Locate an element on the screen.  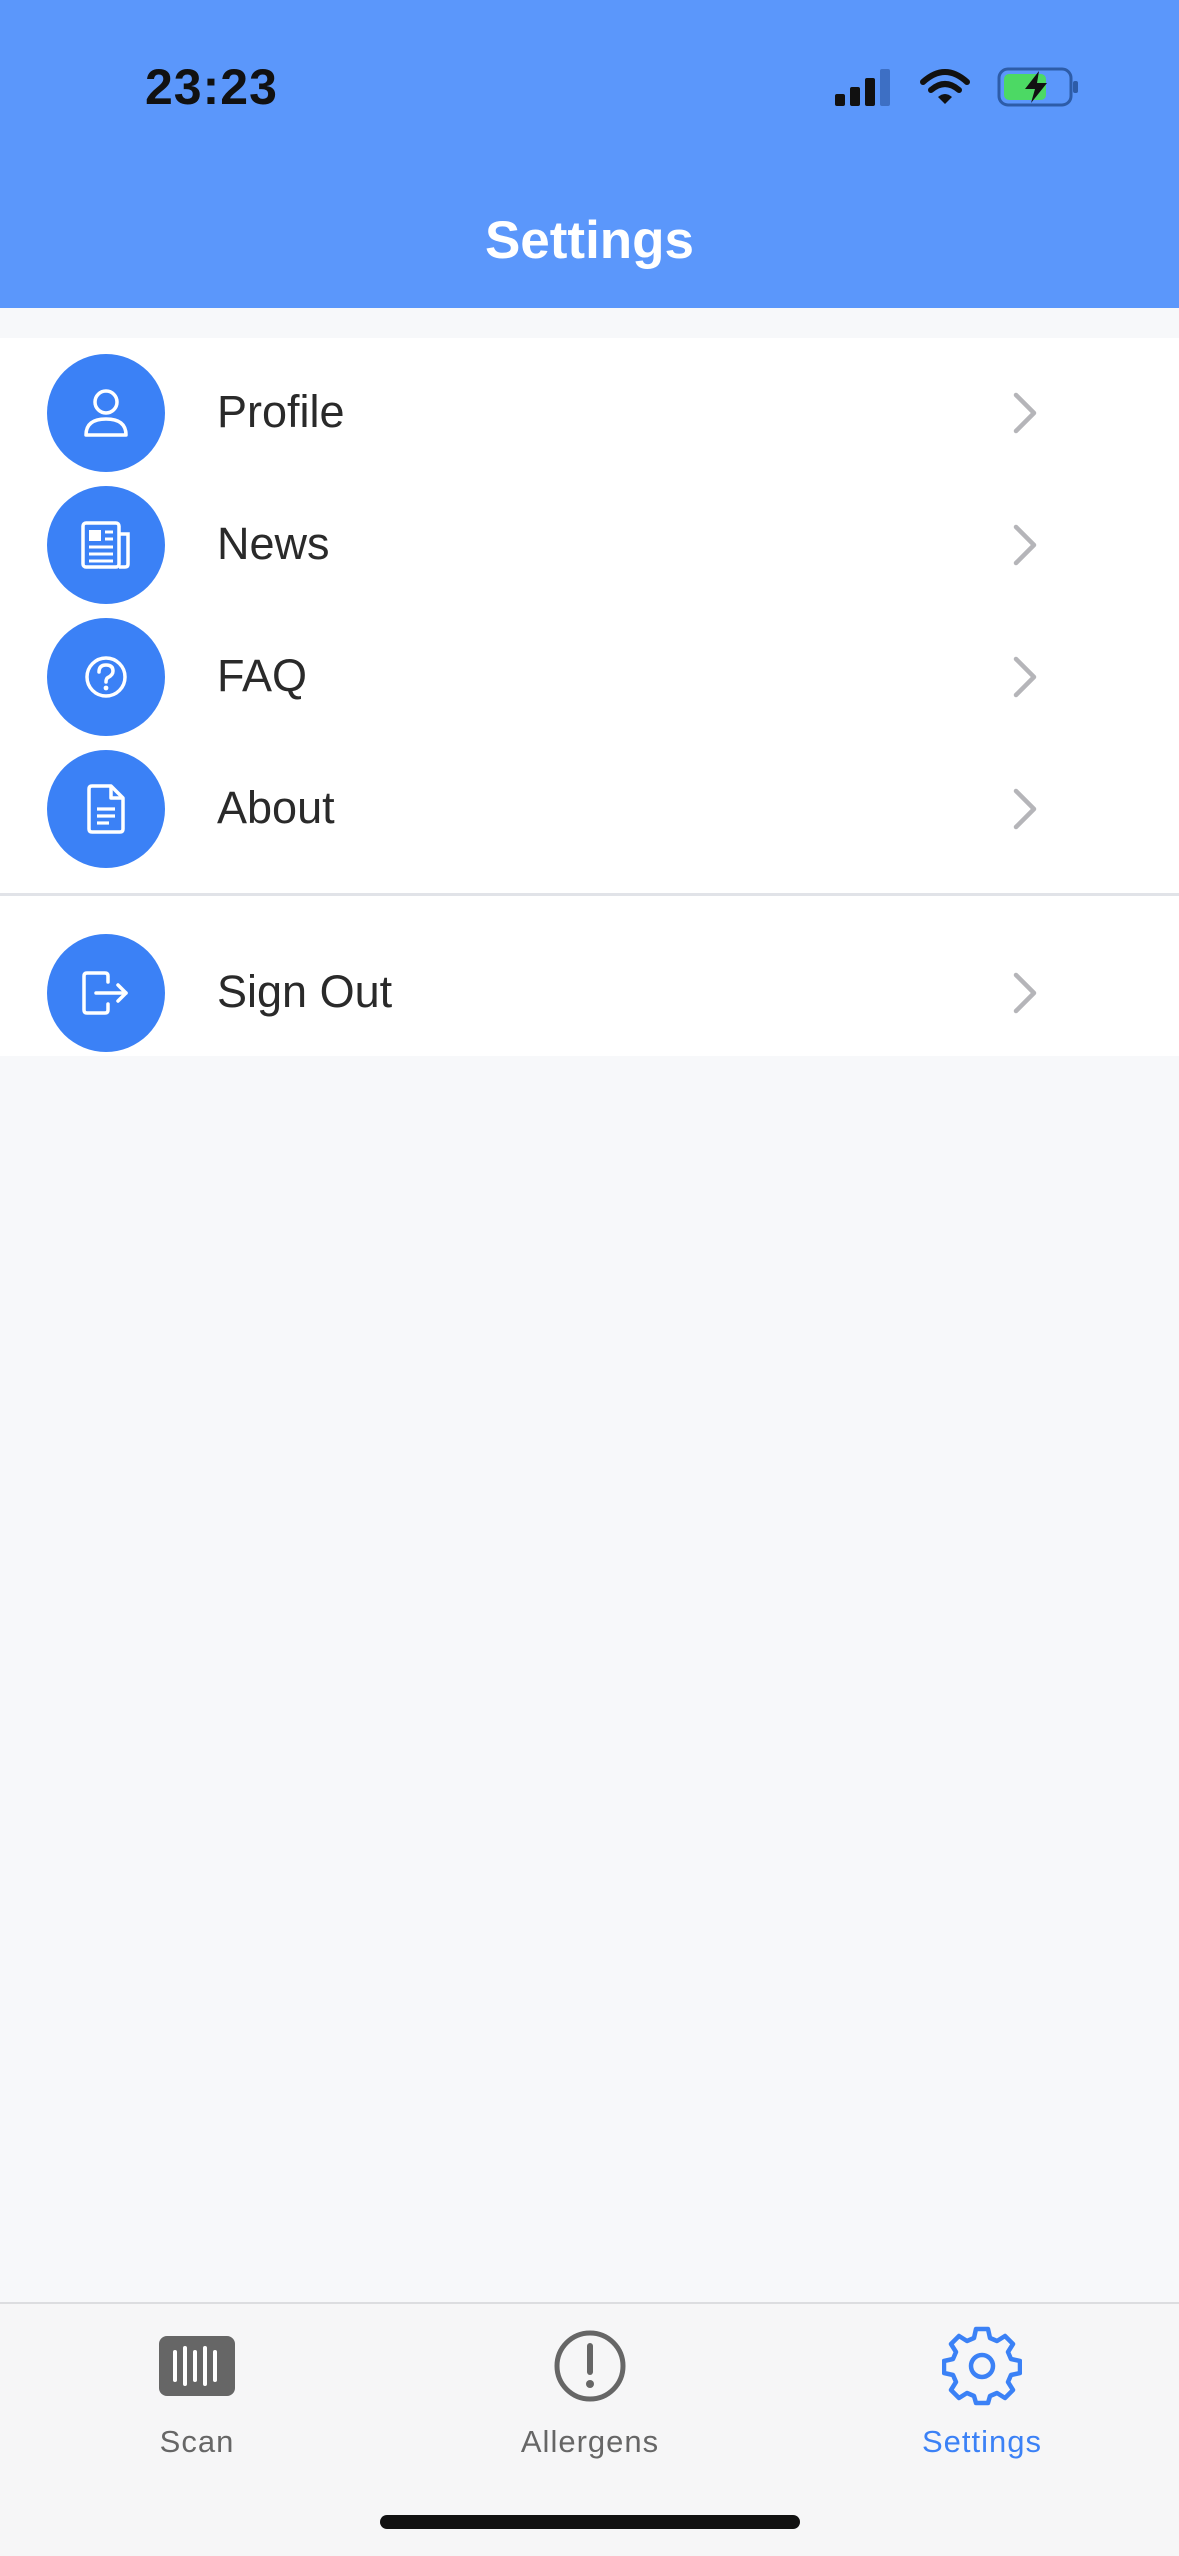
person-icon is located at coordinates (106, 413).